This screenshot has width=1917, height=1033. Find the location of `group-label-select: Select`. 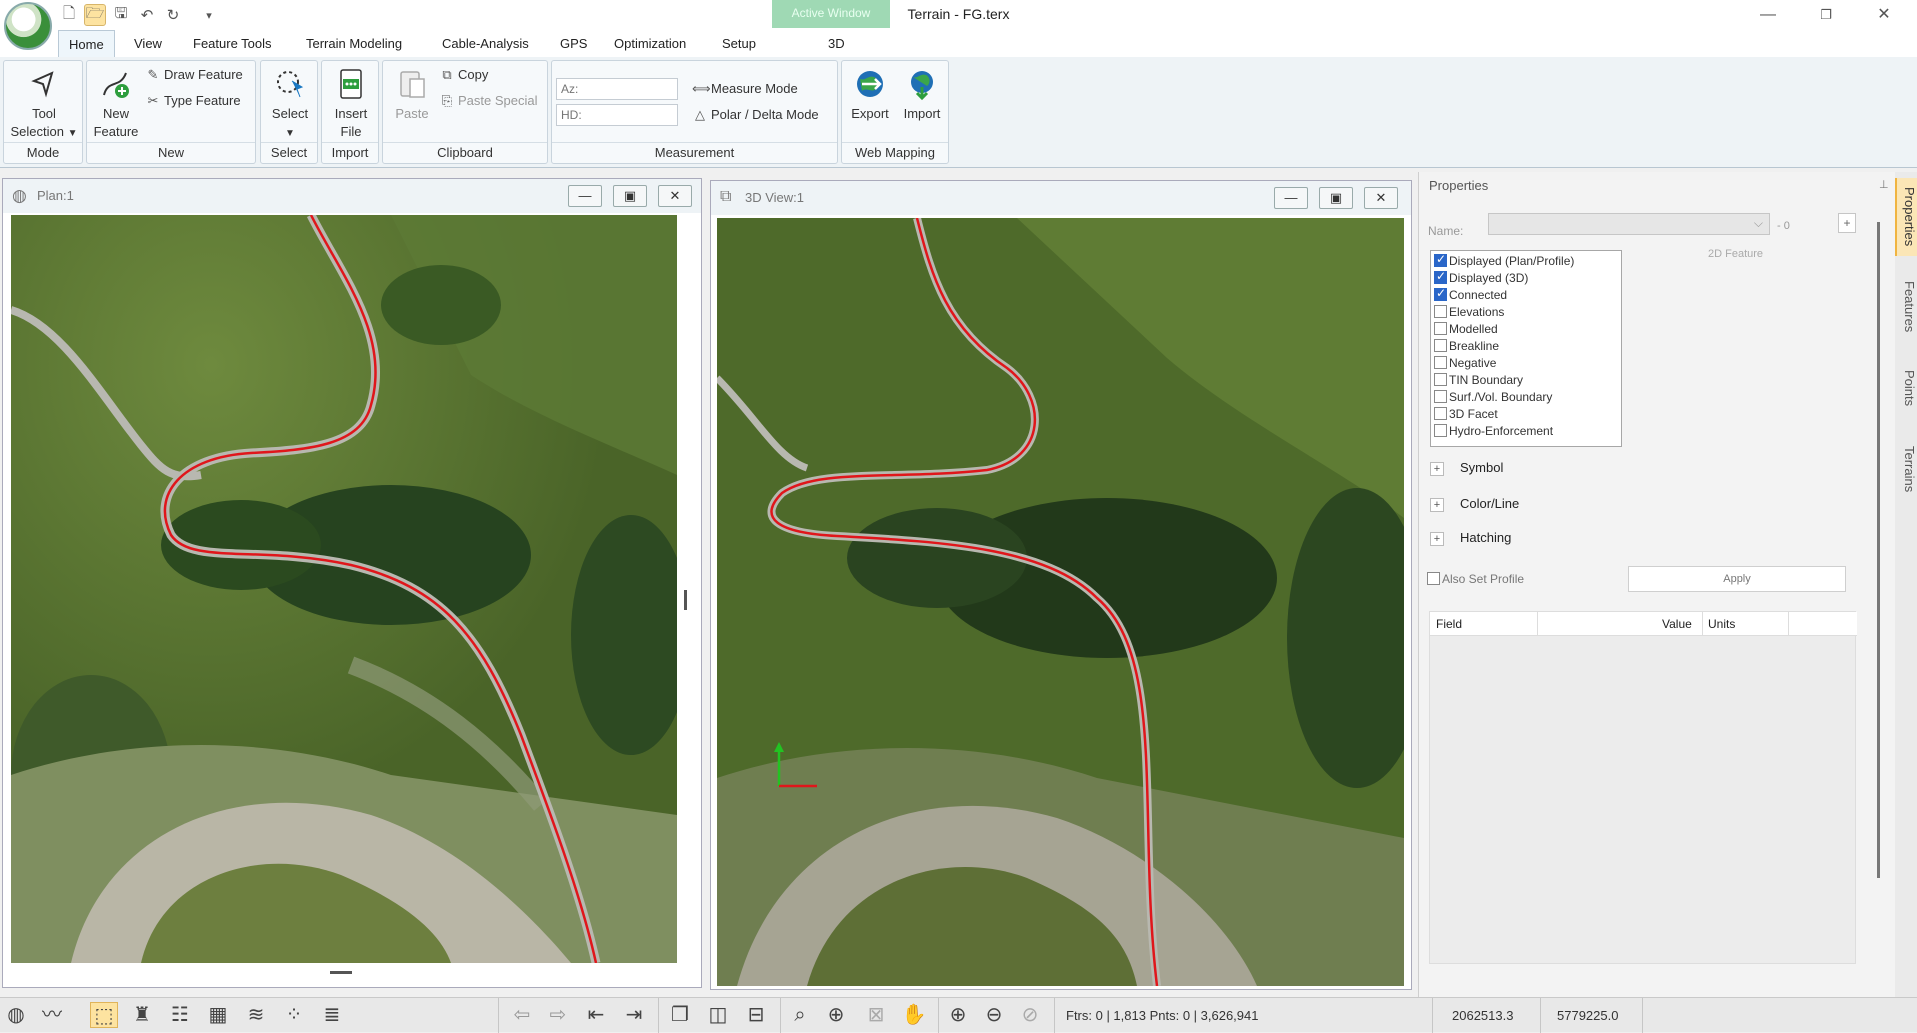

group-label-select: Select is located at coordinates (289, 151).